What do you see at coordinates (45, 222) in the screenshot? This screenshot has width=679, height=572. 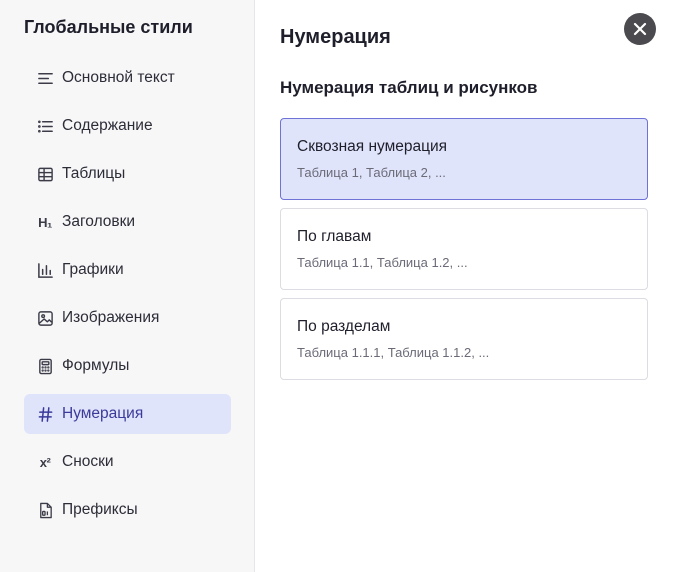 I see `heading-icon: H₁` at bounding box center [45, 222].